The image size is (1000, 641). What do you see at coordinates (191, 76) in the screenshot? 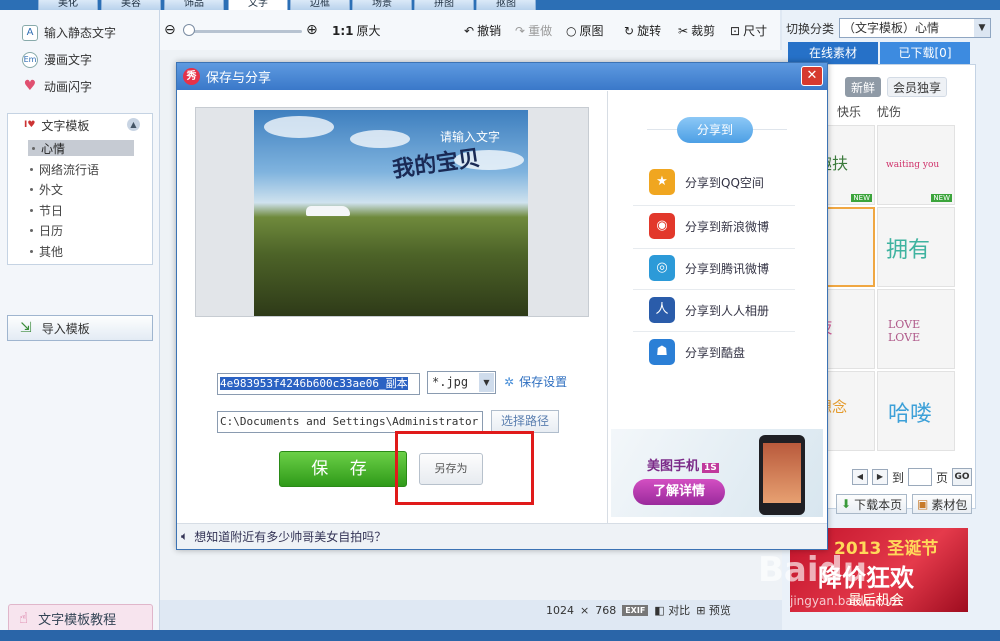
I see `meitu-logo-icon: 秀` at bounding box center [191, 76].